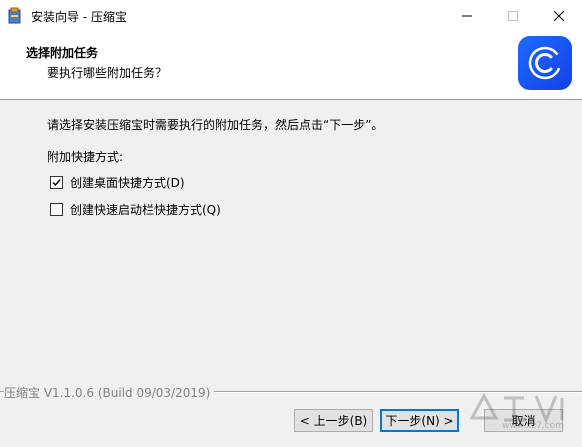  Describe the element at coordinates (15, 15) in the screenshot. I see `installer-icon` at that location.